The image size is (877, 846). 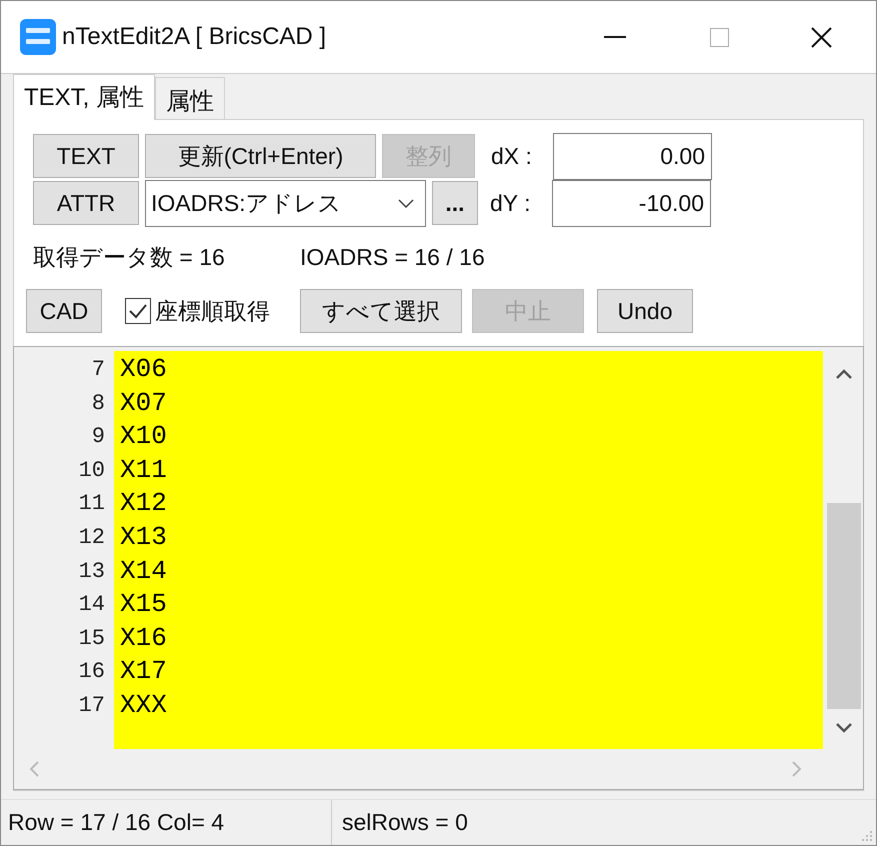 I want to click on line-number: 12, so click(x=91, y=538).